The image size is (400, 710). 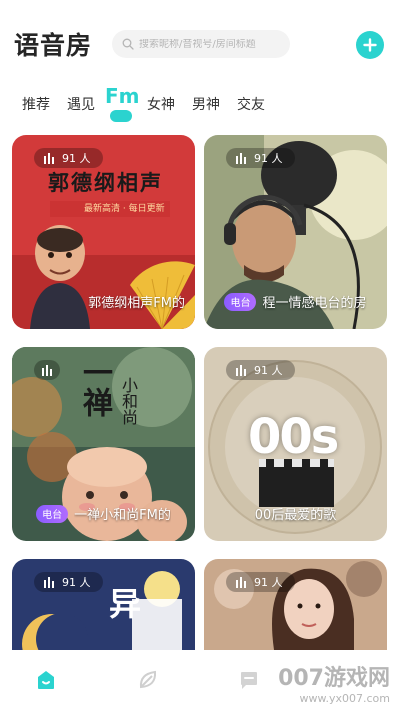 I want to click on card-caption: 电台 一禅小和尚FM的, so click(x=103, y=513).